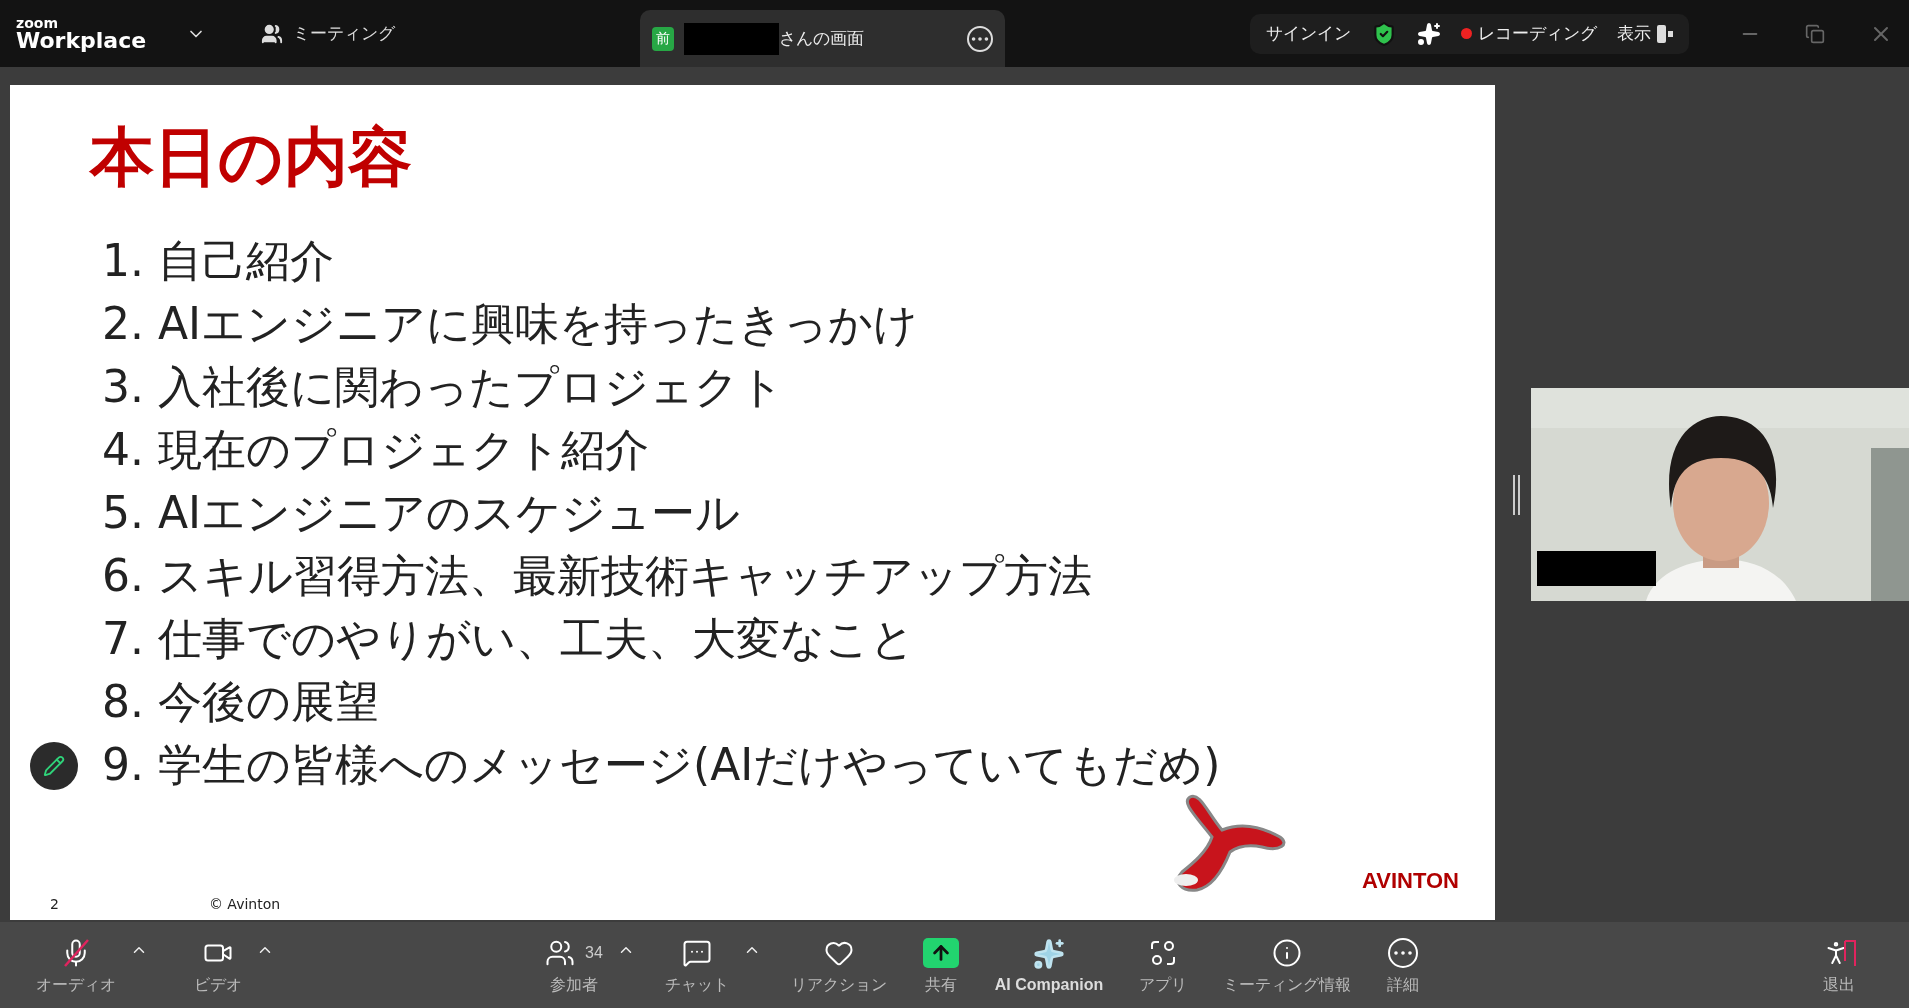 This screenshot has width=1909, height=1008. What do you see at coordinates (1645, 33) in the screenshot?
I see `view-button: 表示` at bounding box center [1645, 33].